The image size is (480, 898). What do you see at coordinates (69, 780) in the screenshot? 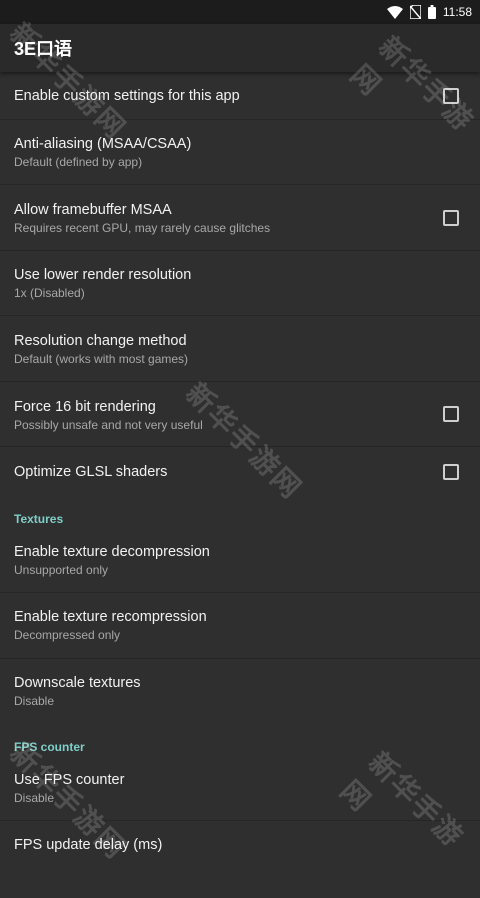
I see `setting-title: Use FPS counter` at bounding box center [69, 780].